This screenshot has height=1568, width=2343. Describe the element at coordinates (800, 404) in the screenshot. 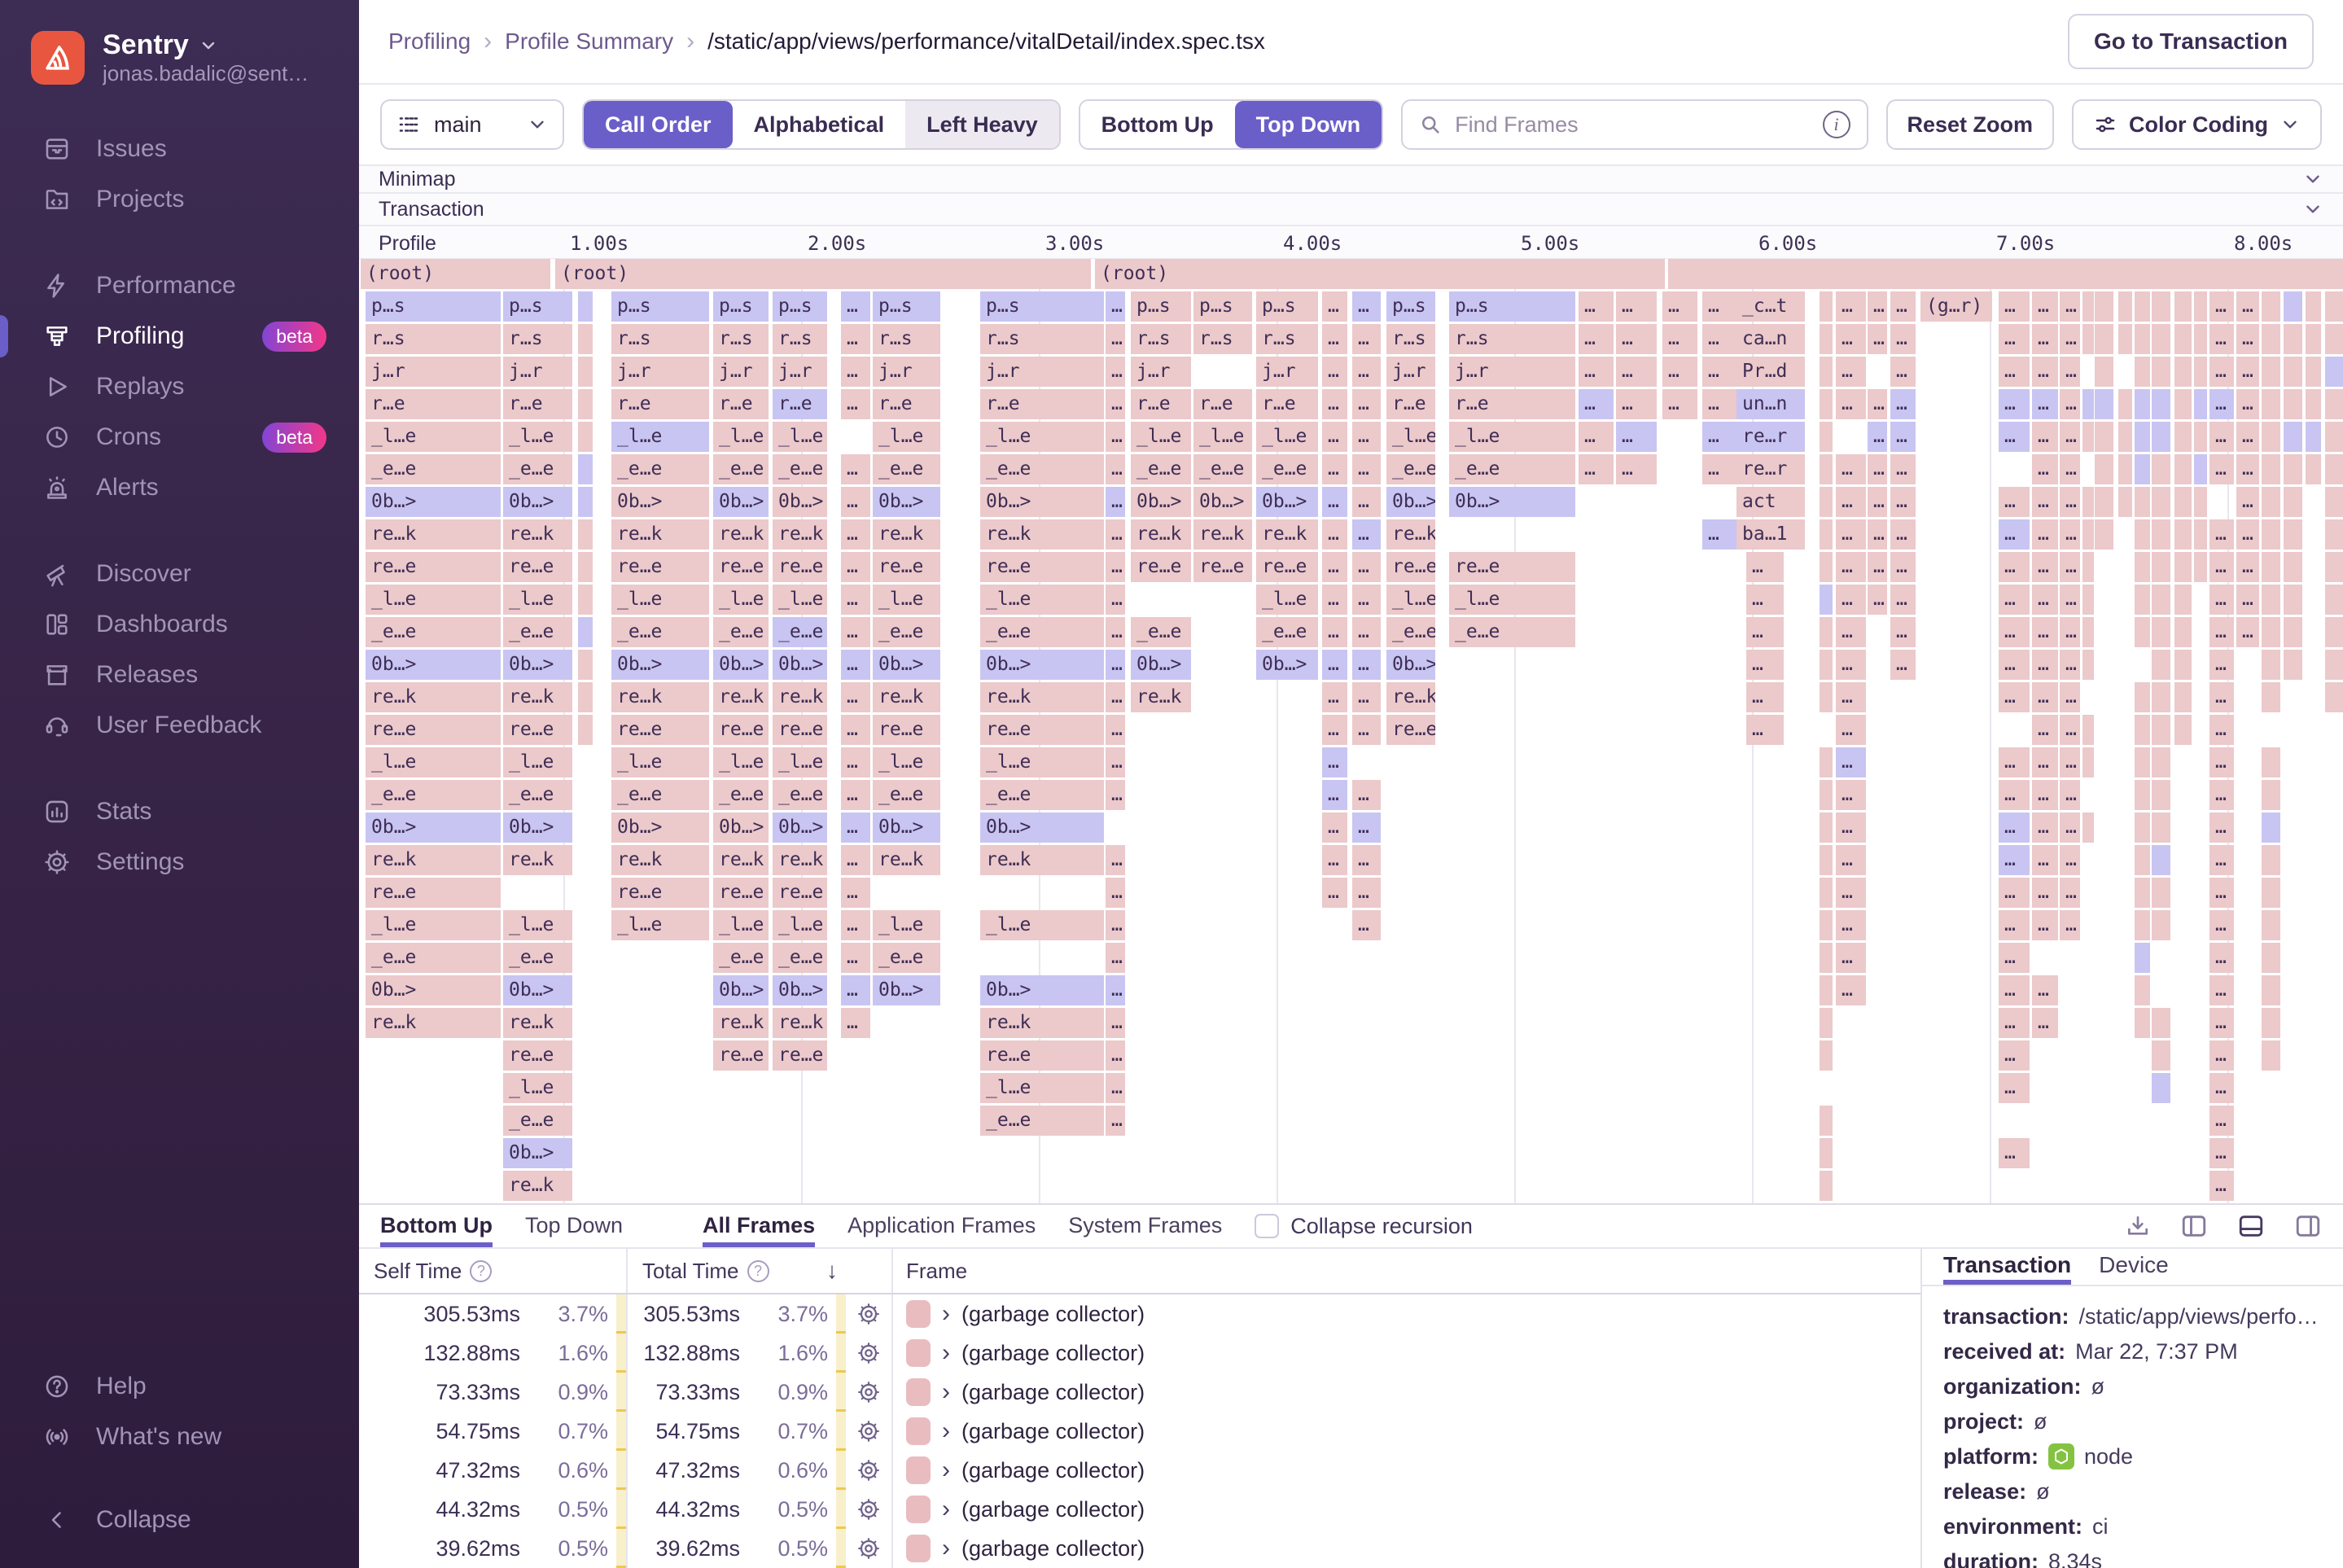

I see `flame-frame: r…e` at that location.